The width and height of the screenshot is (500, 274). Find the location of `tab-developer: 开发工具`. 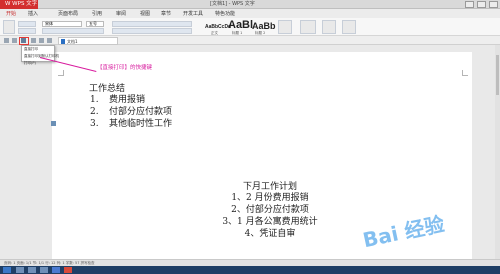

tab-developer: 开发工具 is located at coordinates (193, 13).